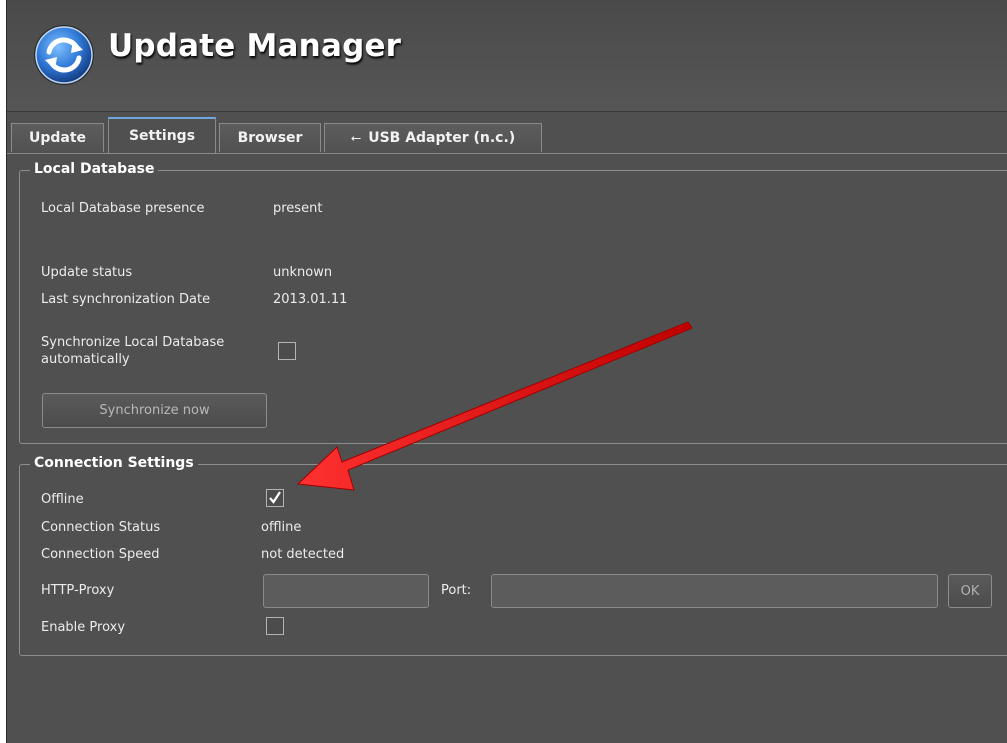  What do you see at coordinates (303, 554) in the screenshot?
I see `connection-speed-value: not detected` at bounding box center [303, 554].